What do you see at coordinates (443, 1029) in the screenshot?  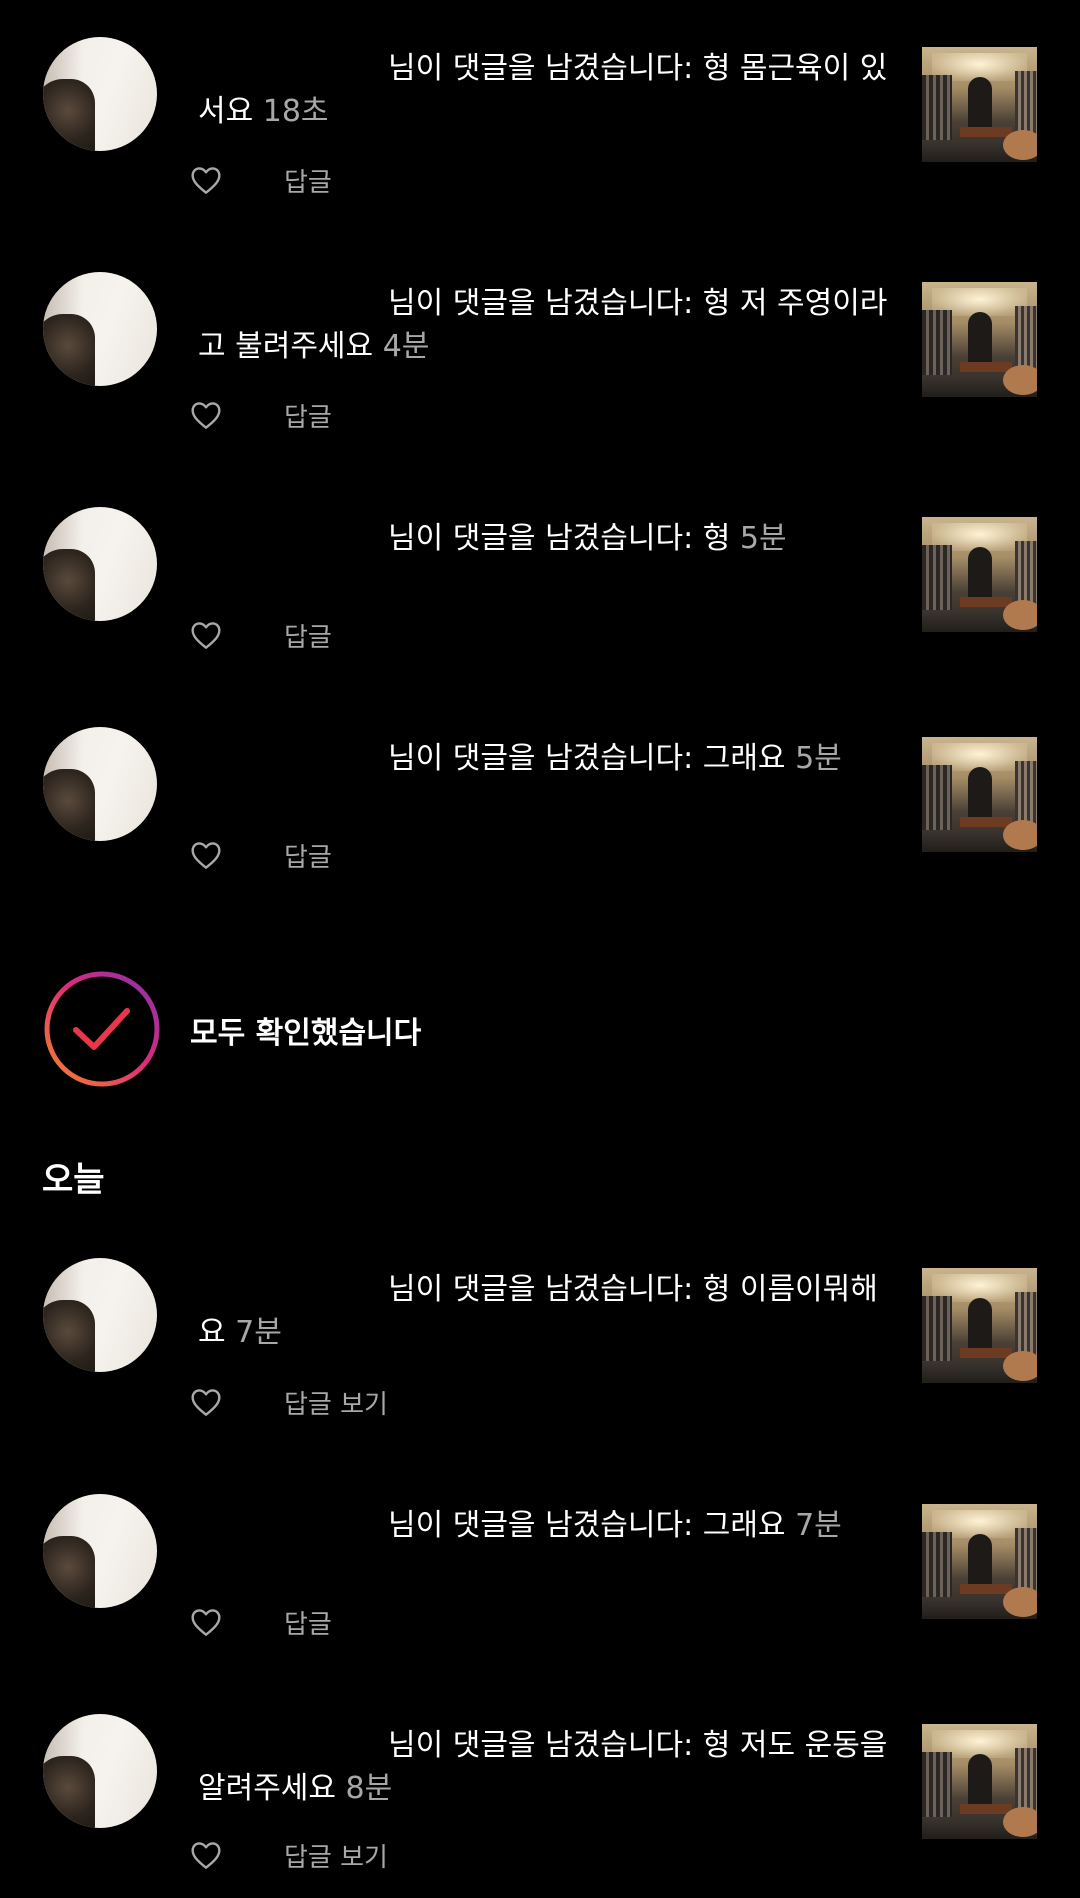 I see `all-caught-up: 모두 확인했습니다` at bounding box center [443, 1029].